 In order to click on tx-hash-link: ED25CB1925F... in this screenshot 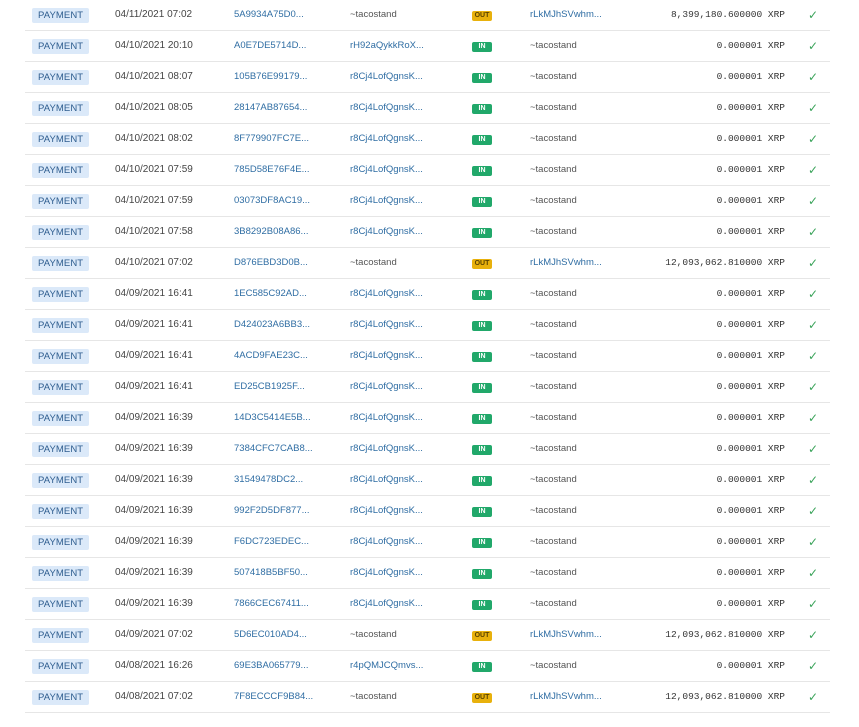, I will do `click(269, 387)`.